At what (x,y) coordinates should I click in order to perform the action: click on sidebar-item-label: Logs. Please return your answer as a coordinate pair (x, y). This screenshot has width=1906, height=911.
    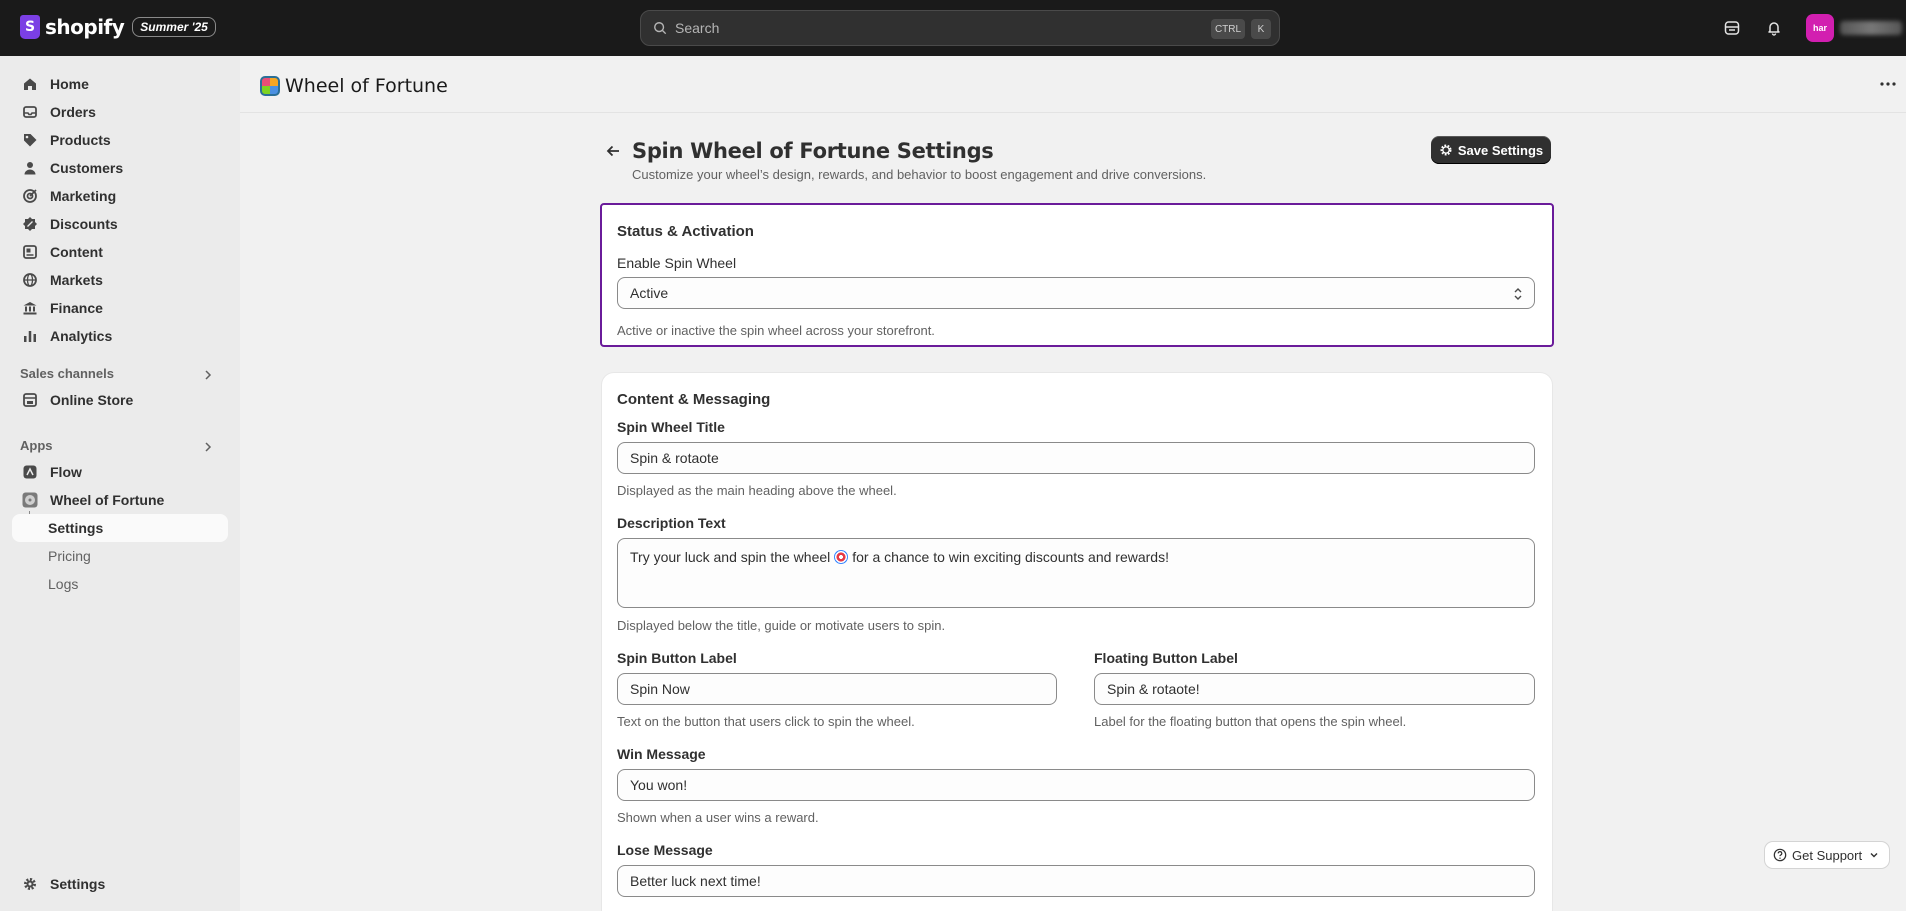
    Looking at the image, I should click on (63, 584).